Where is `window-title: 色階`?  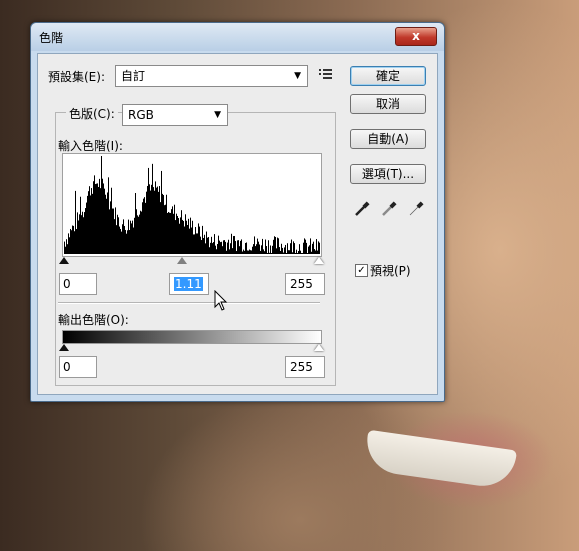 window-title: 色階 is located at coordinates (51, 38).